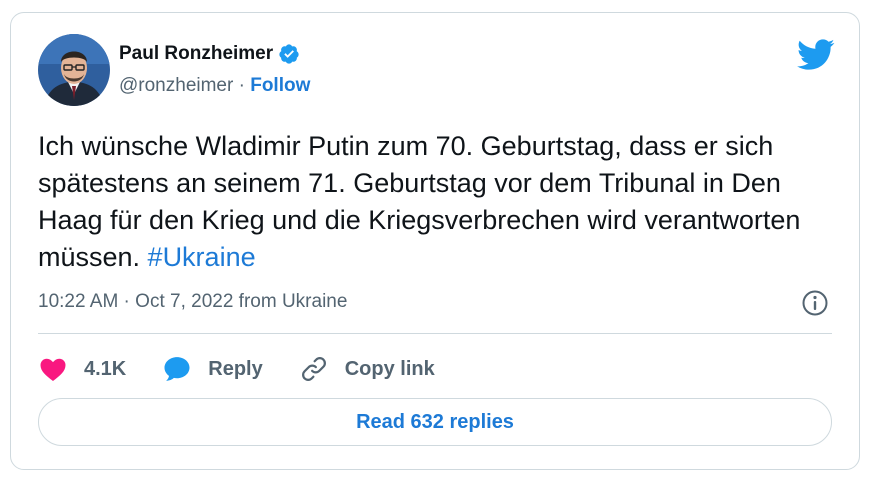  Describe the element at coordinates (816, 55) in the screenshot. I see `twitter-bird-icon` at that location.